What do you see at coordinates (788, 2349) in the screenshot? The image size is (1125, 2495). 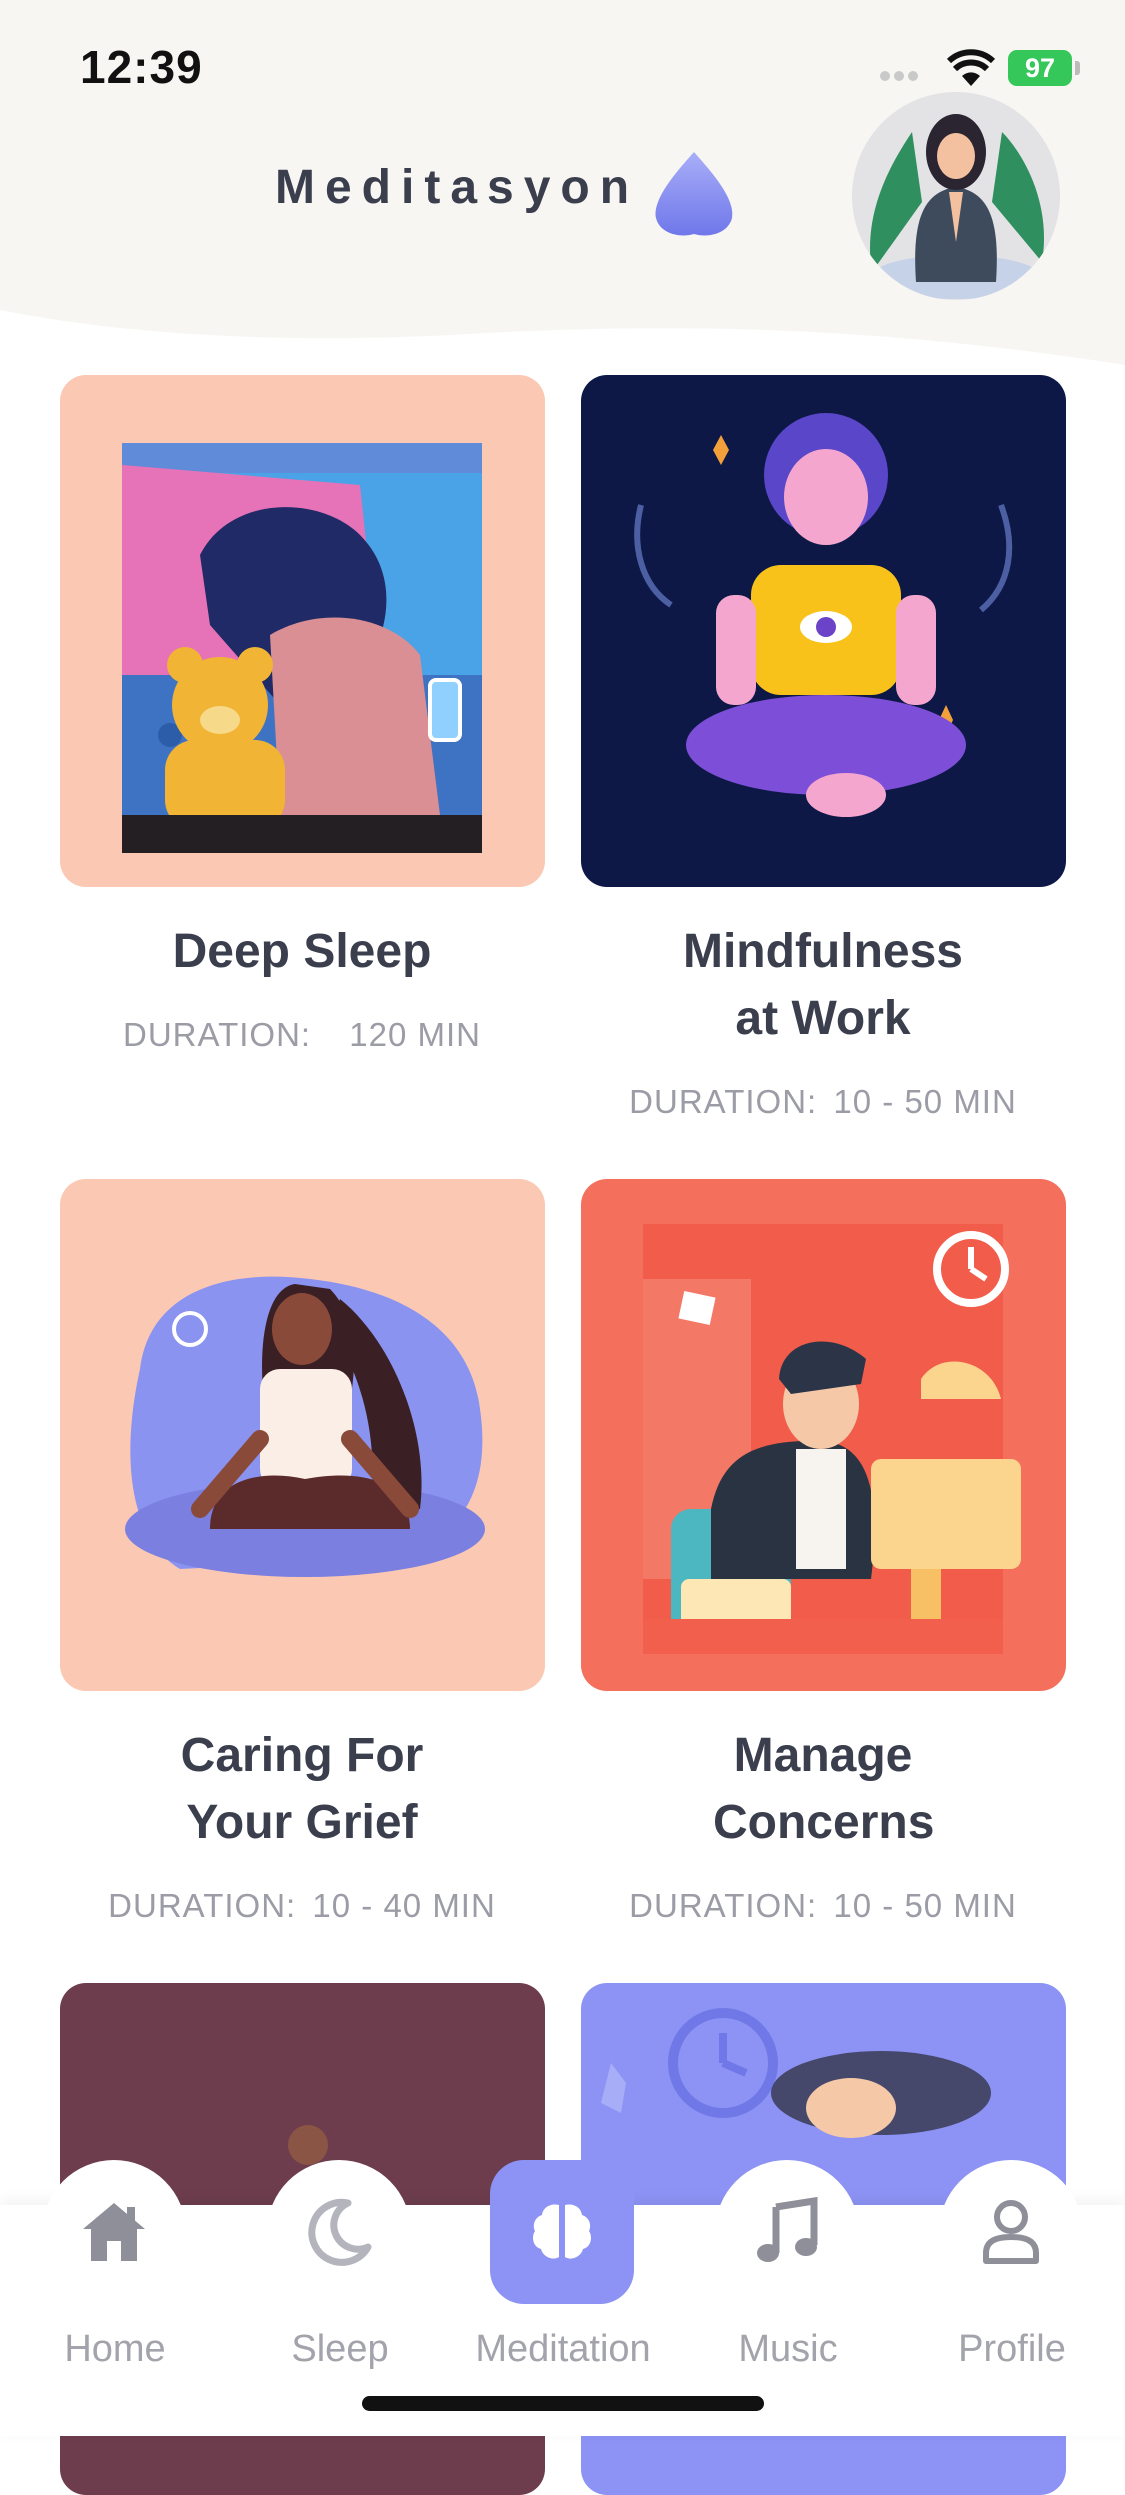 I see `tab-label: Music` at bounding box center [788, 2349].